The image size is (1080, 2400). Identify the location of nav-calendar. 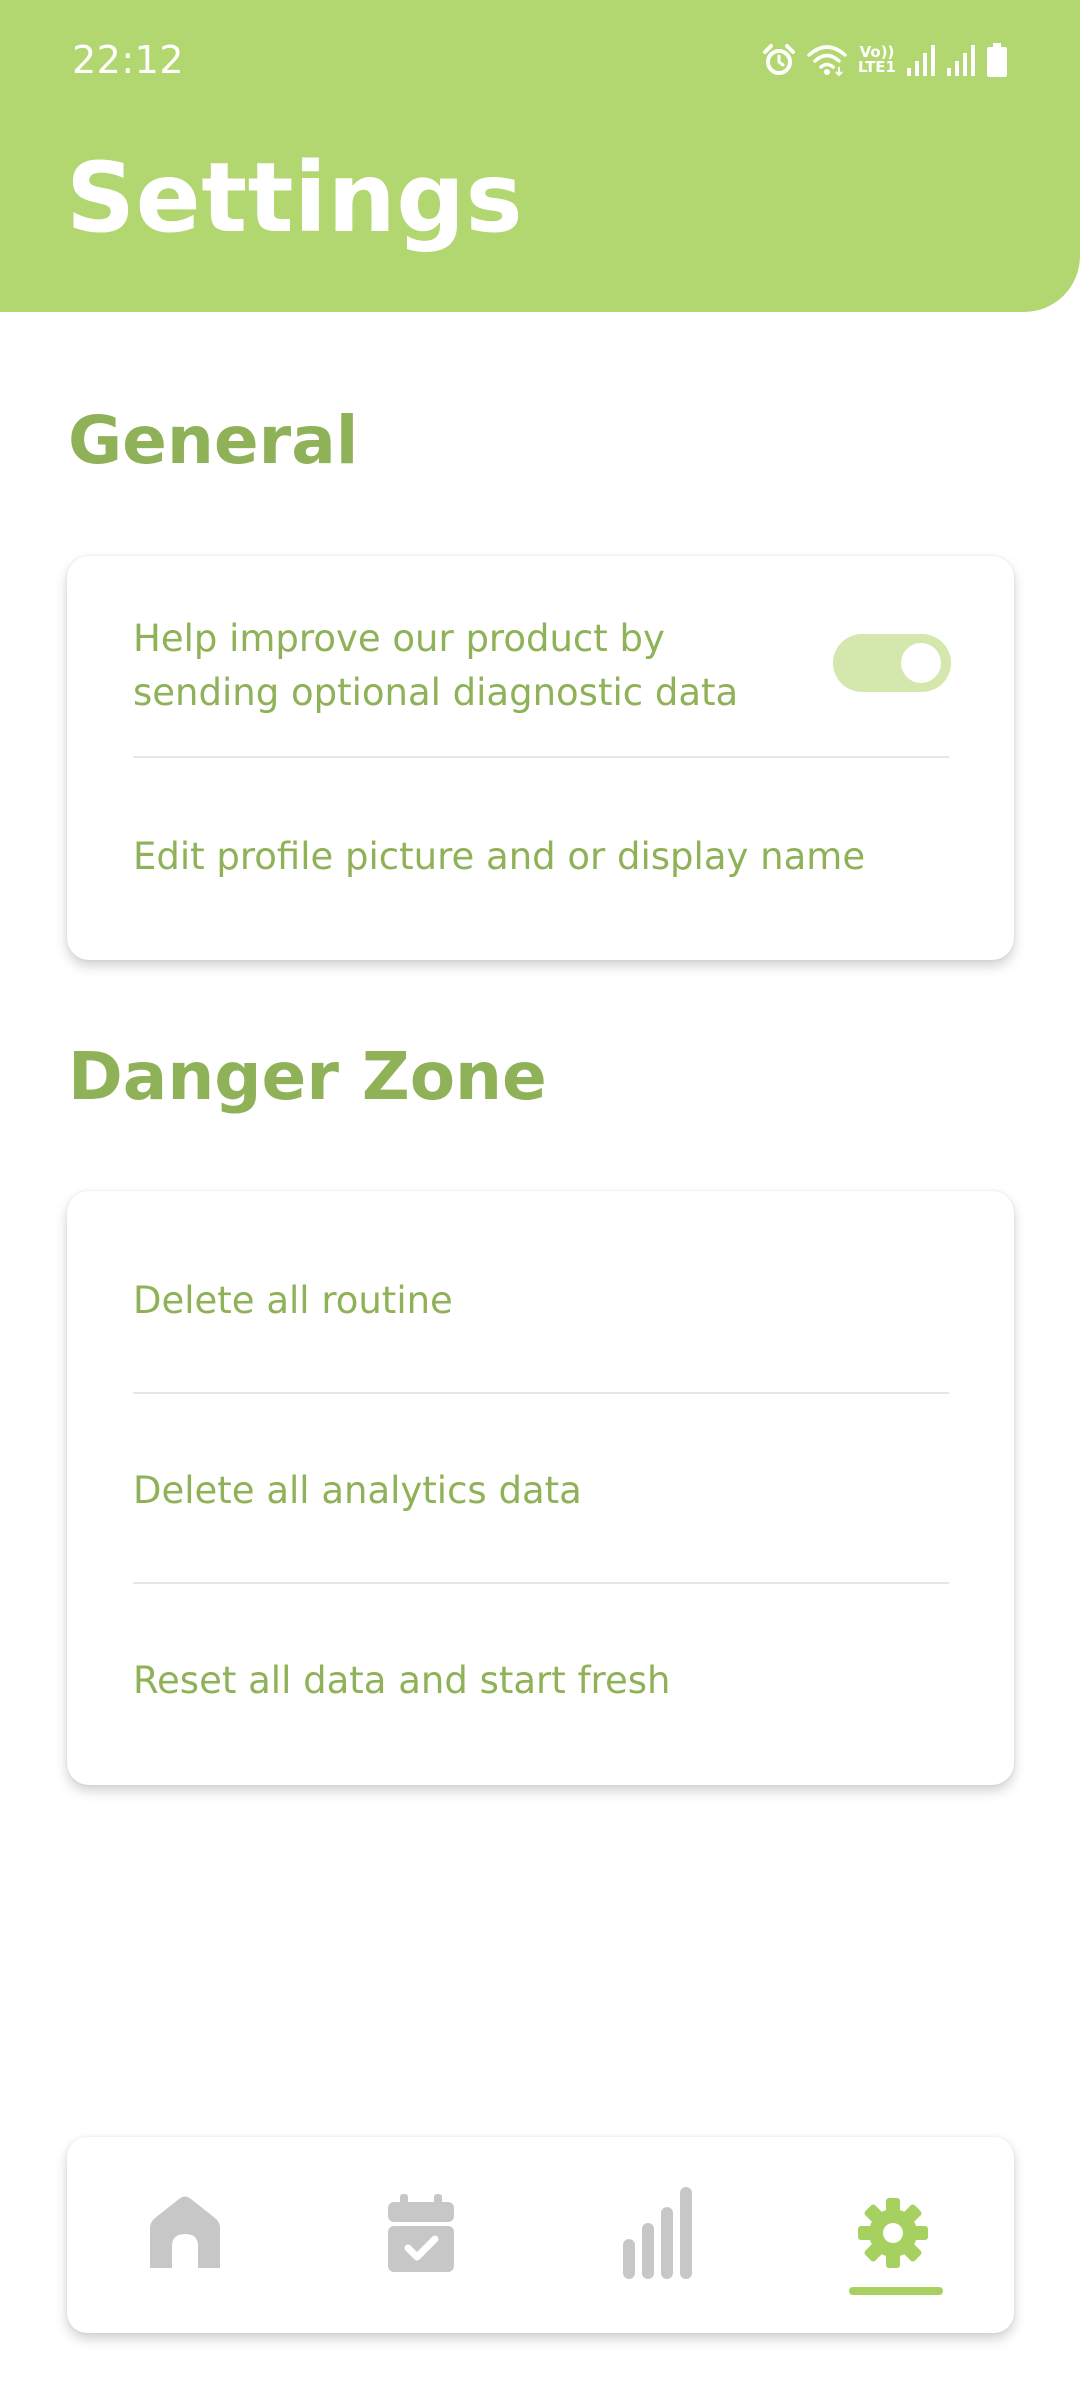
(421, 2235).